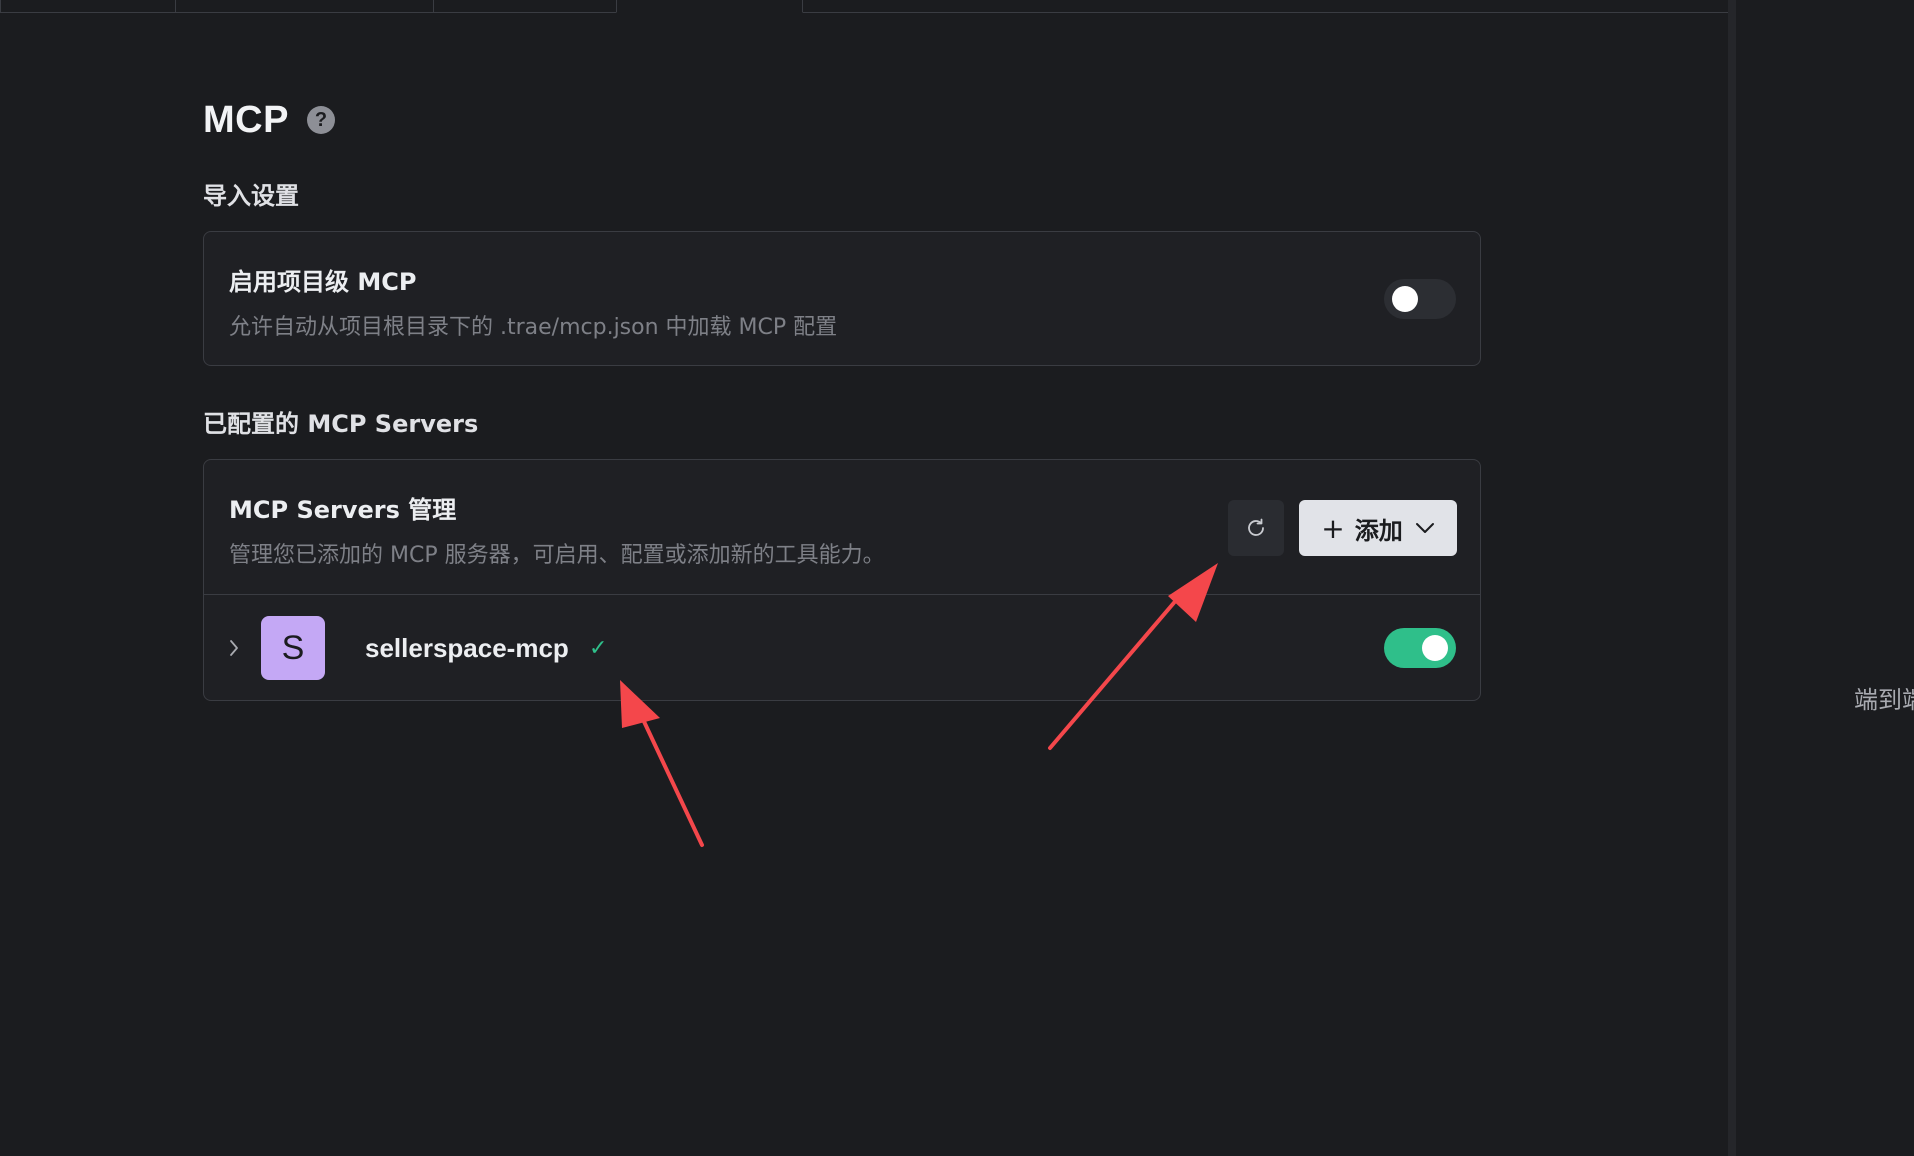 The width and height of the screenshot is (1914, 1156). I want to click on refresh-button, so click(1256, 528).